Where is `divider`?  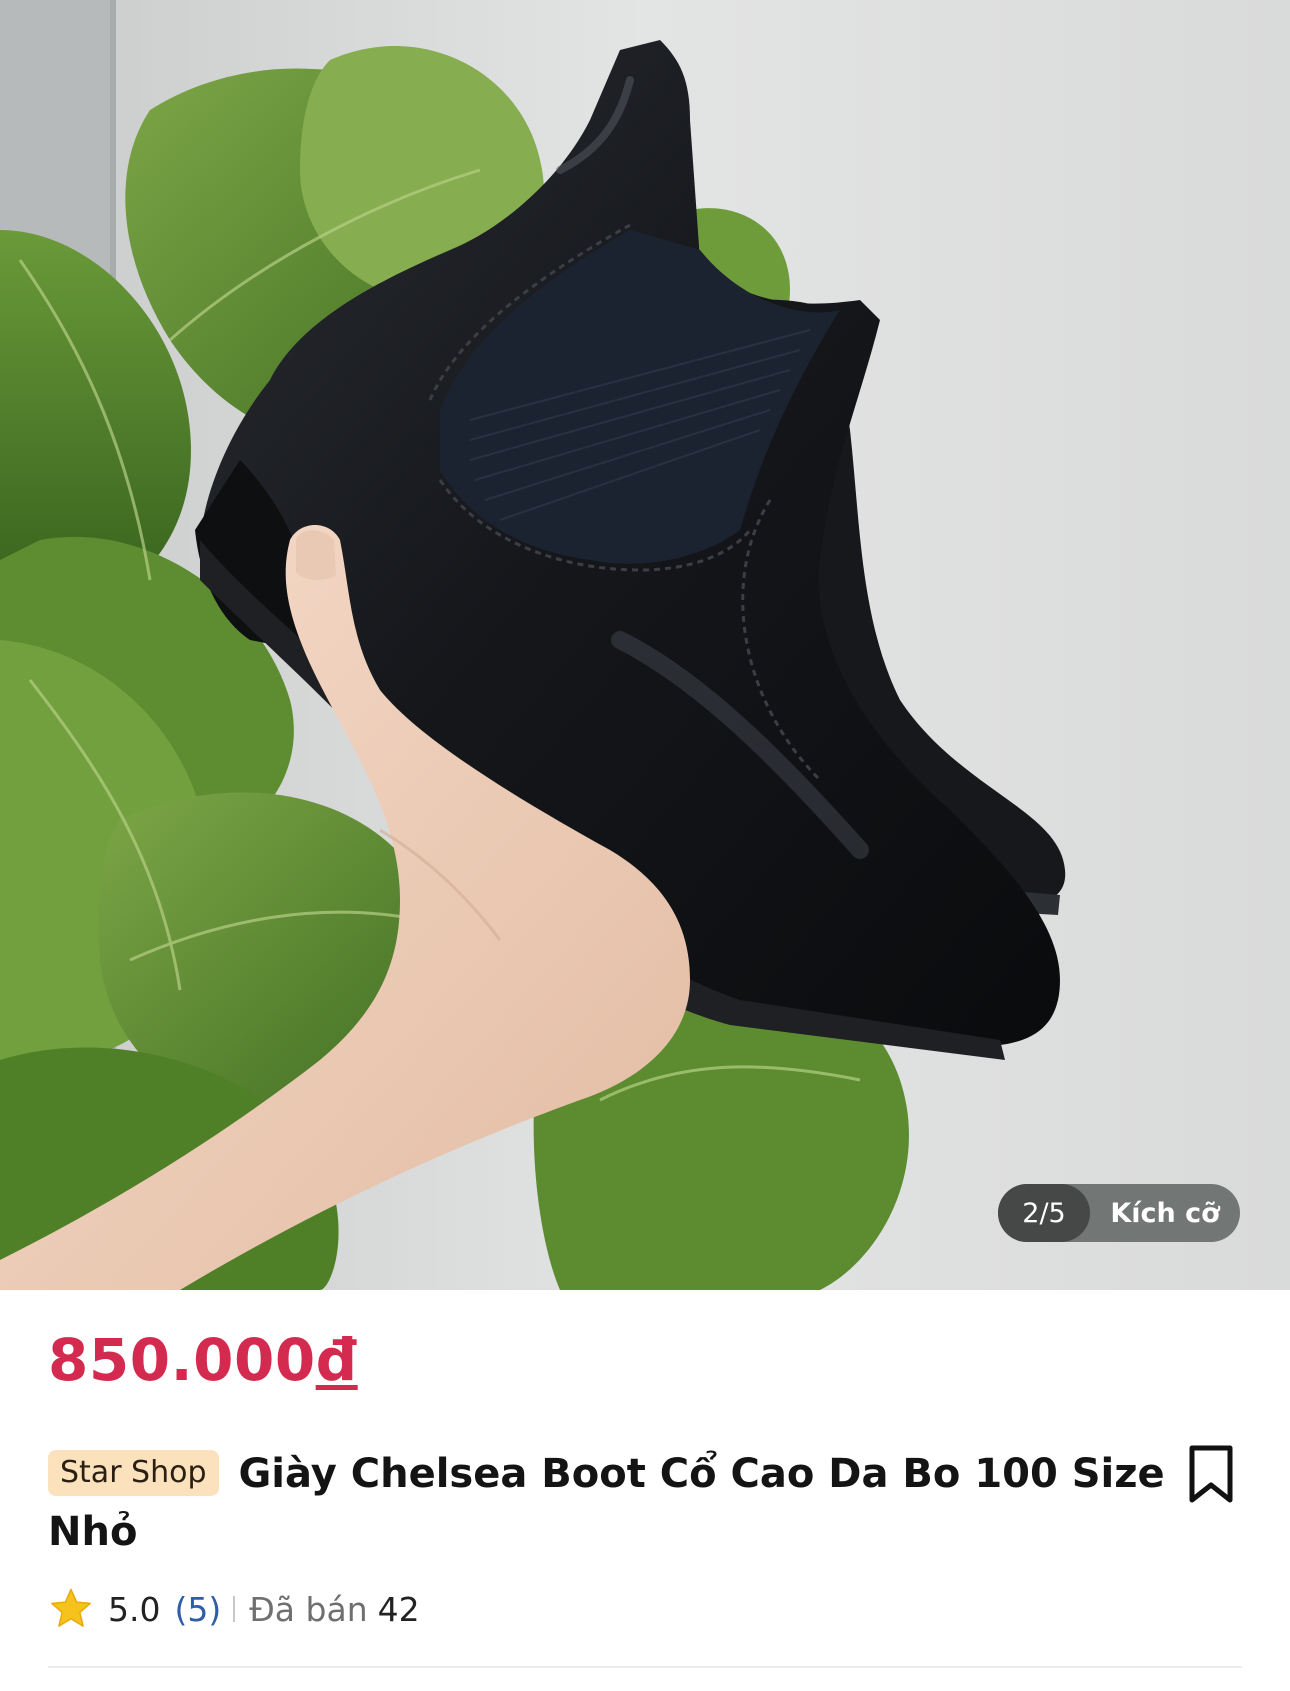 divider is located at coordinates (234, 1609).